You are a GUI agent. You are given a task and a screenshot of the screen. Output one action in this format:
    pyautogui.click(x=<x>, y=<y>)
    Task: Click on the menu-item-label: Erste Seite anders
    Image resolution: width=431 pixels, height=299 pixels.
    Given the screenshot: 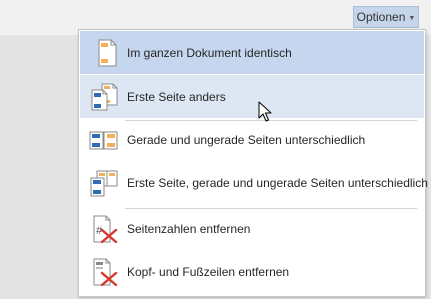 What is the action you would take?
    pyautogui.click(x=176, y=96)
    